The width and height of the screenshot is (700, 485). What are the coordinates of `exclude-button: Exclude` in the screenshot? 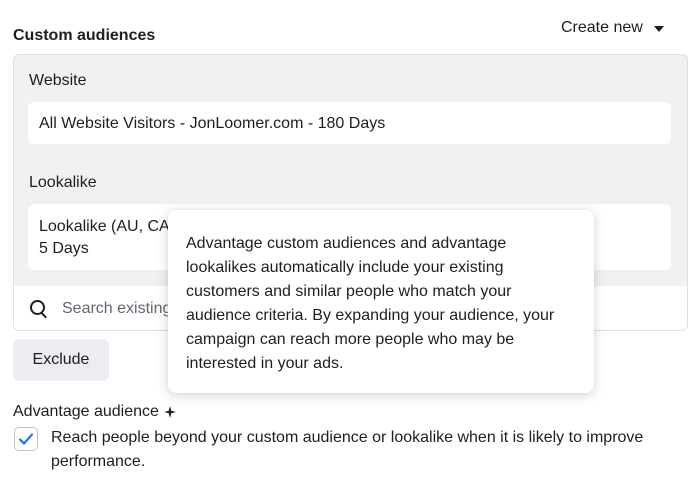 It's located at (61, 360).